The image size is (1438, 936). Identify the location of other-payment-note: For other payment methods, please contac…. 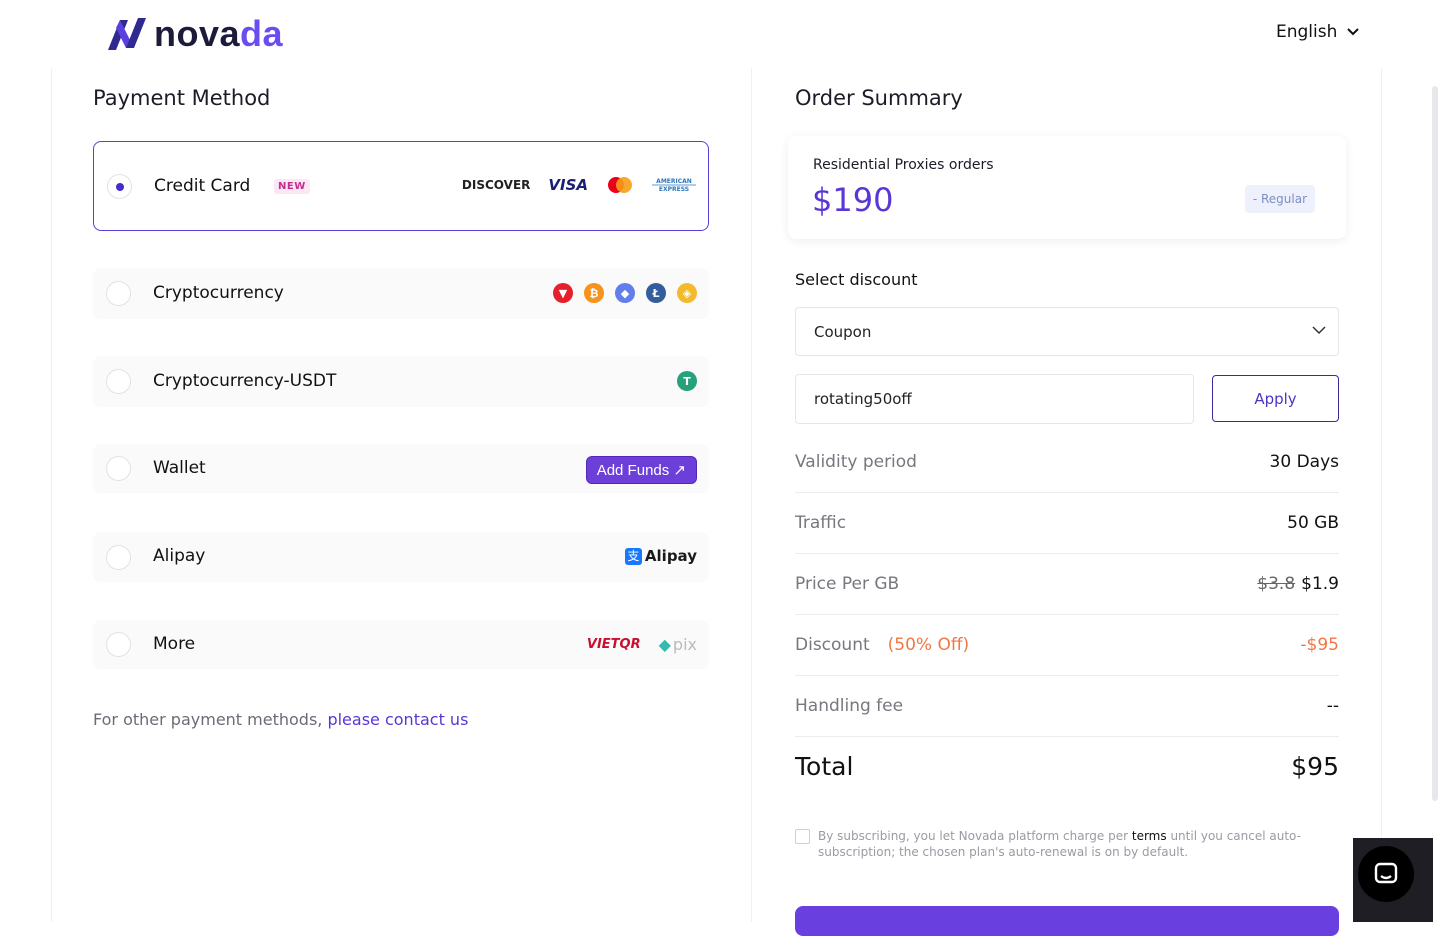
(281, 719).